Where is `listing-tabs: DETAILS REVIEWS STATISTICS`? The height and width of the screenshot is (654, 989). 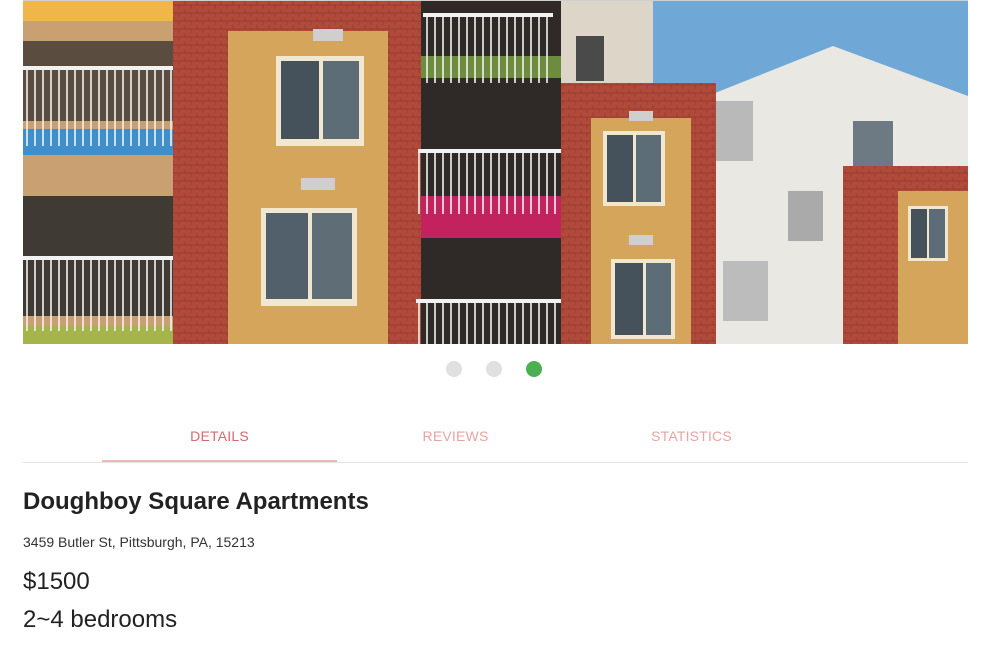 listing-tabs: DETAILS REVIEWS STATISTICS is located at coordinates (495, 437).